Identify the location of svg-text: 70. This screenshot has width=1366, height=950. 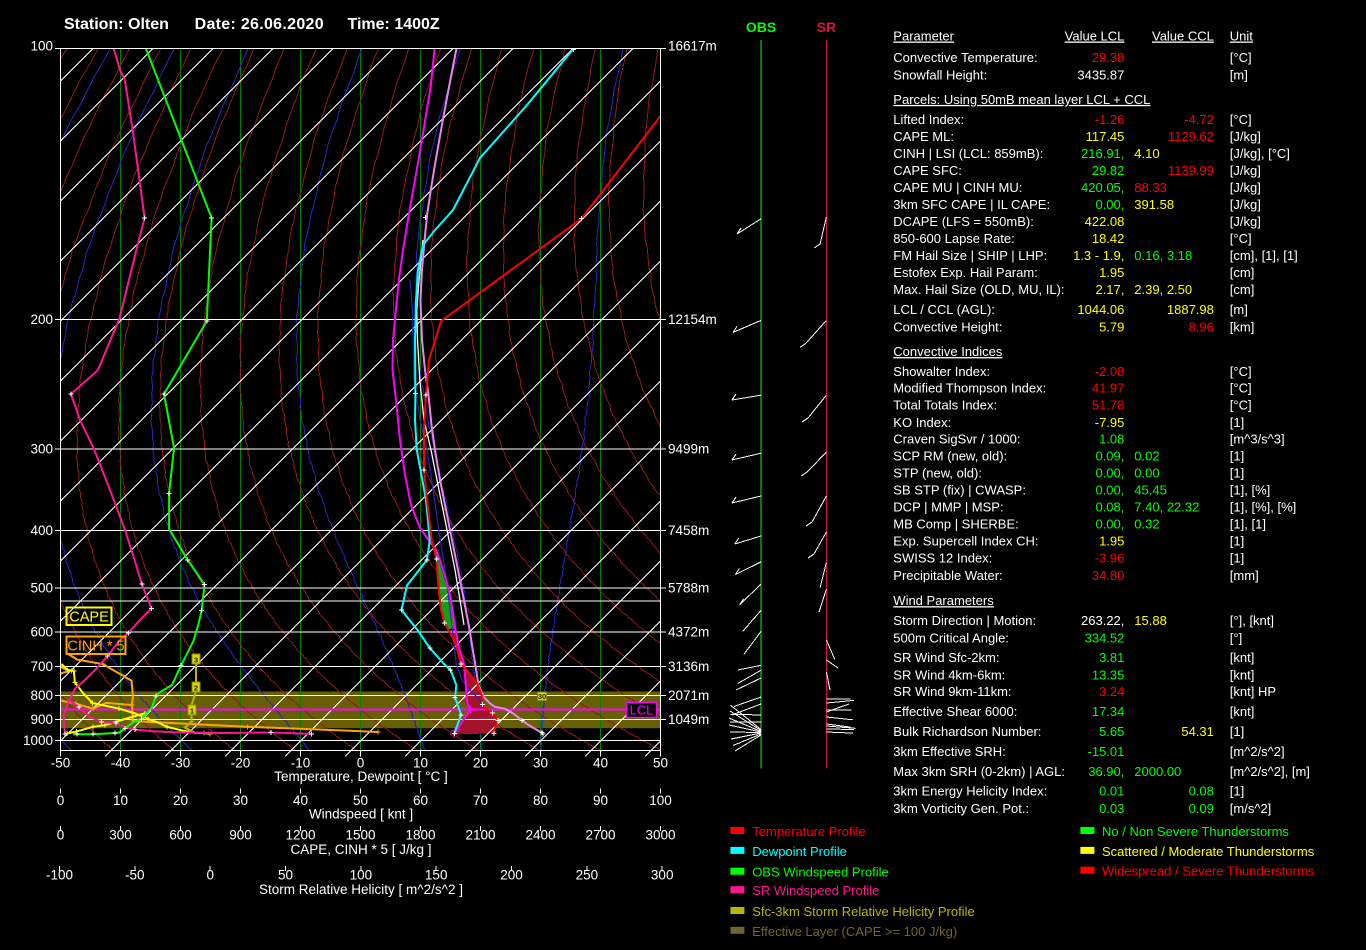
(480, 800).